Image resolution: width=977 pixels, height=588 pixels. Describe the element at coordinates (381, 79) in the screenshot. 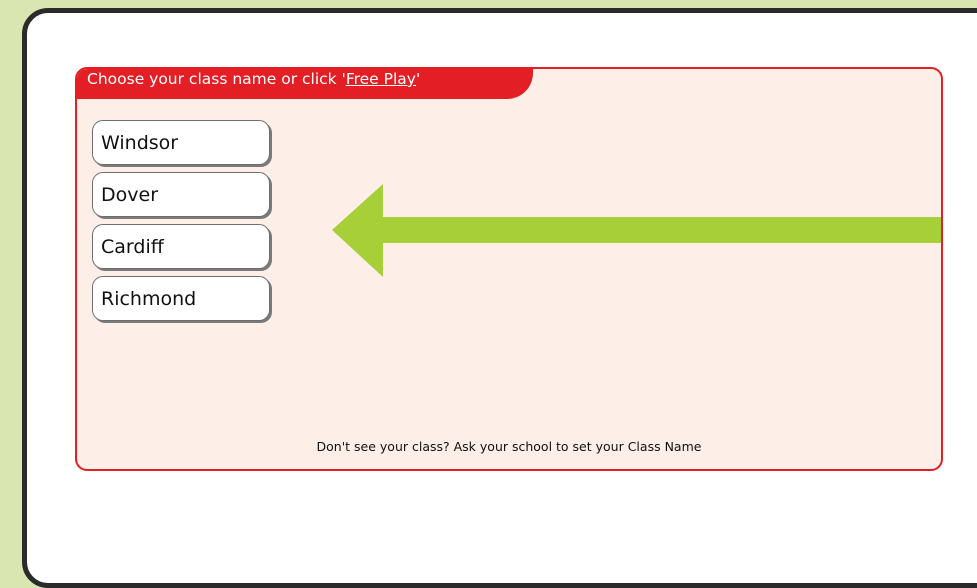

I see `free-play-link: Free Play` at that location.